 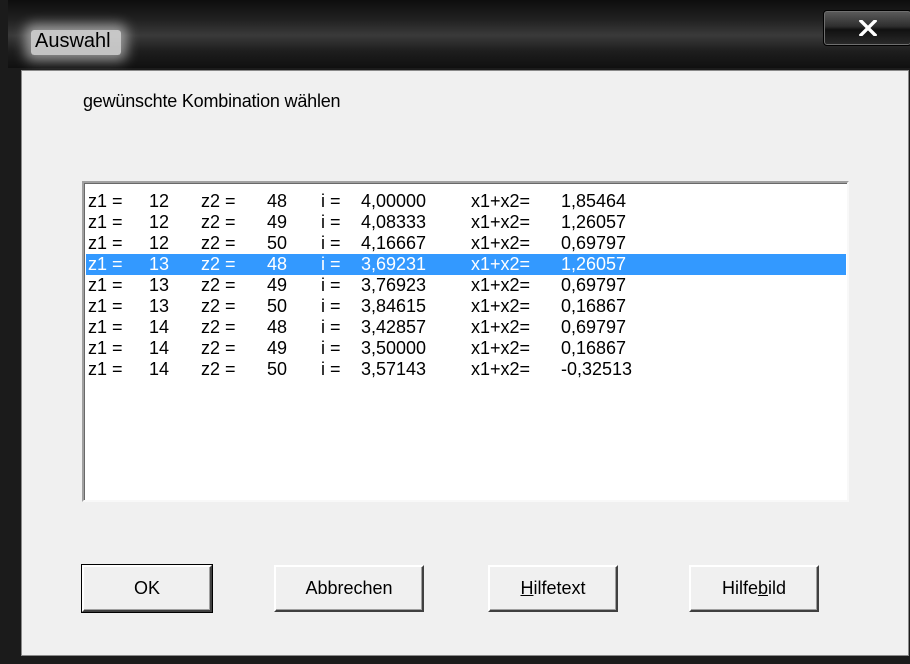 I want to click on list-item-i: 4,08333, so click(x=394, y=222).